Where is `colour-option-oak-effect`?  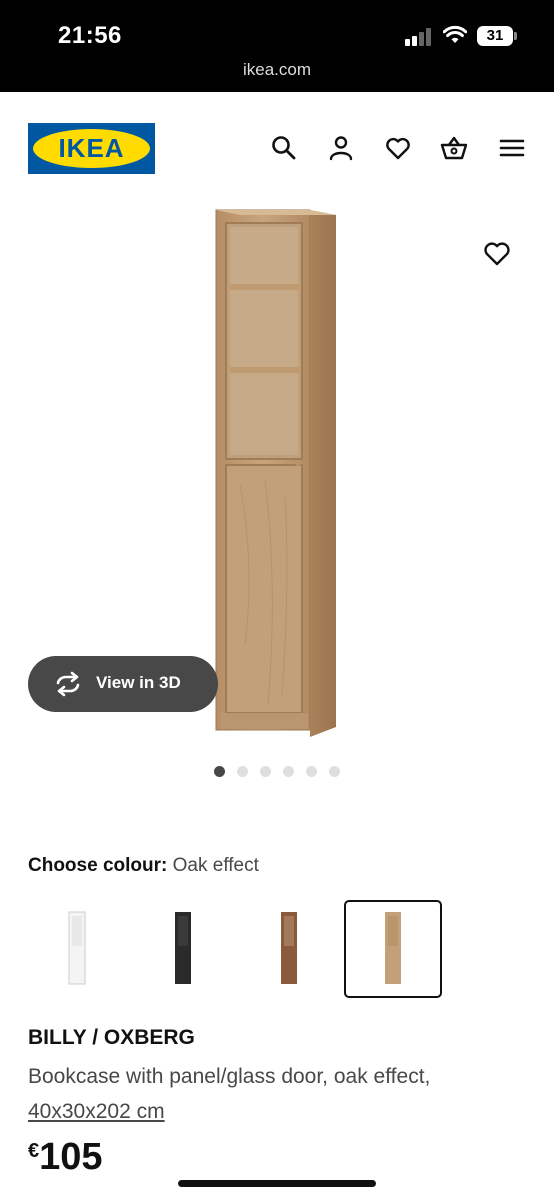
colour-option-oak-effect is located at coordinates (393, 949).